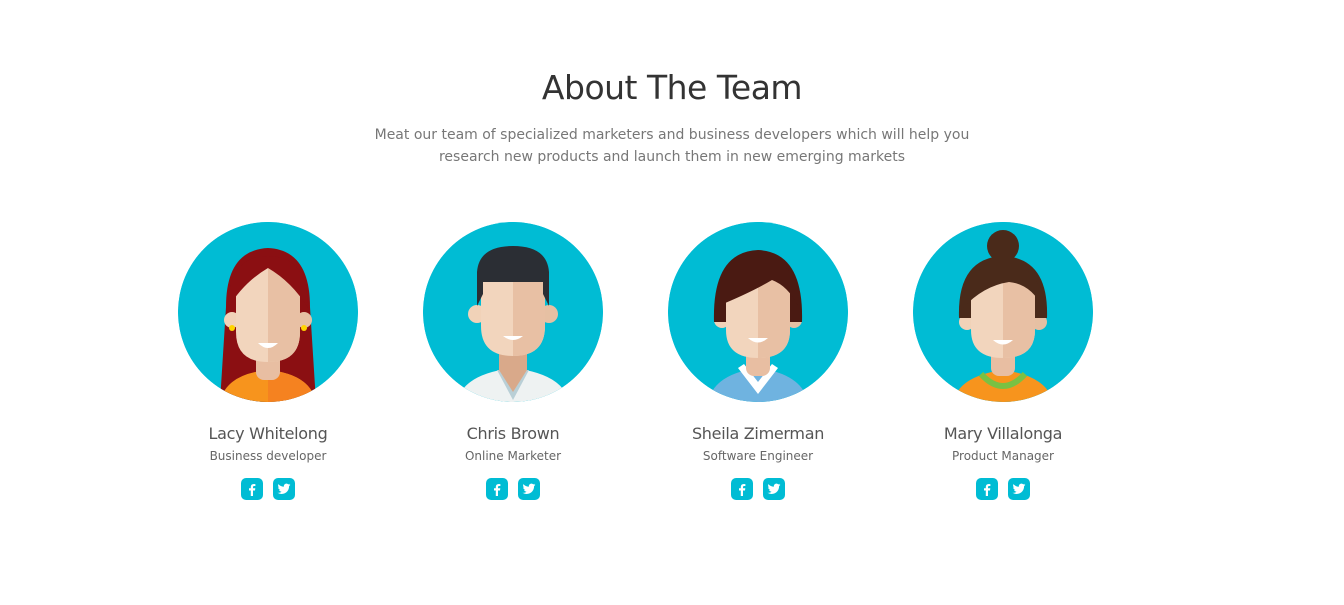 The image size is (1344, 605). I want to click on woman-hair-bun-avatar, so click(1003, 312).